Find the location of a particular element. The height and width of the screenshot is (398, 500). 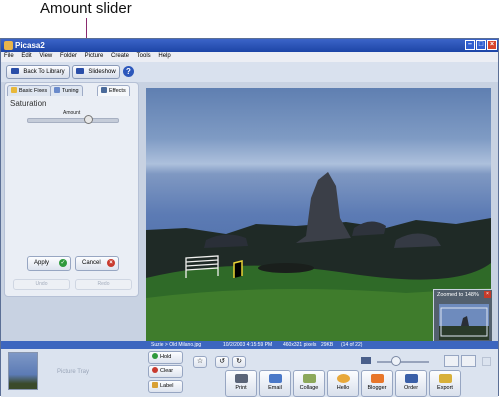

status-dimensions: 460x321 pixels is located at coordinates (300, 345).